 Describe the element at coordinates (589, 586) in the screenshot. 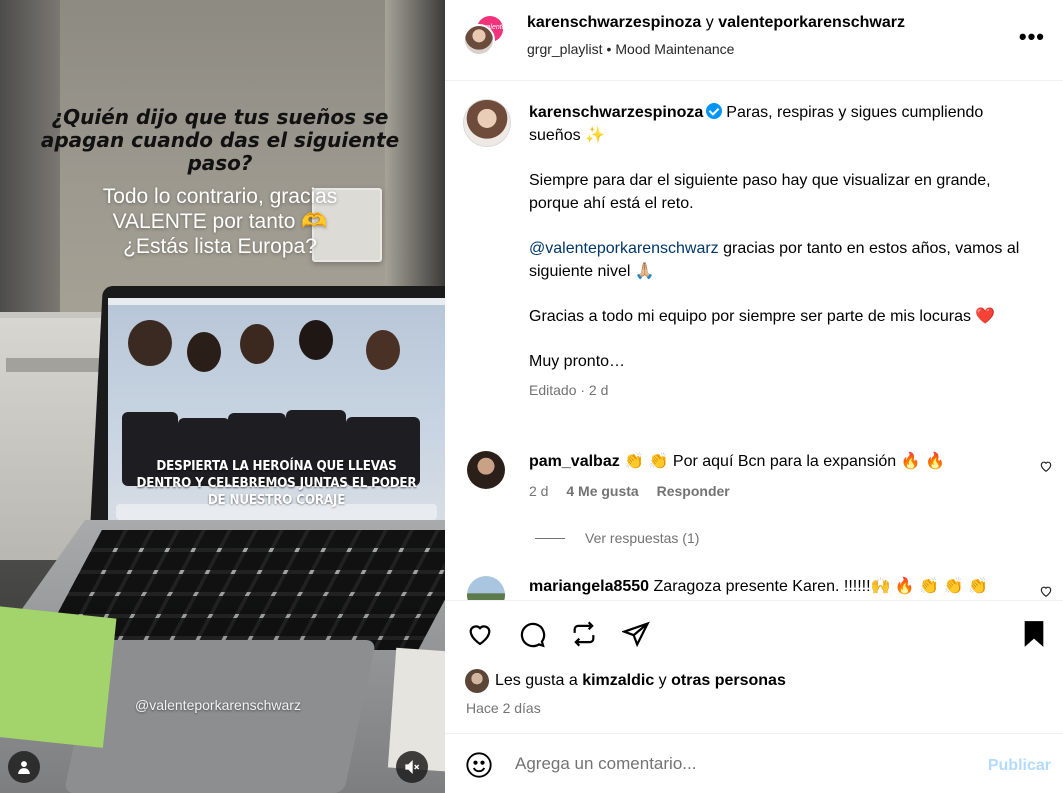

I see `comment-username: mariangela8550` at that location.